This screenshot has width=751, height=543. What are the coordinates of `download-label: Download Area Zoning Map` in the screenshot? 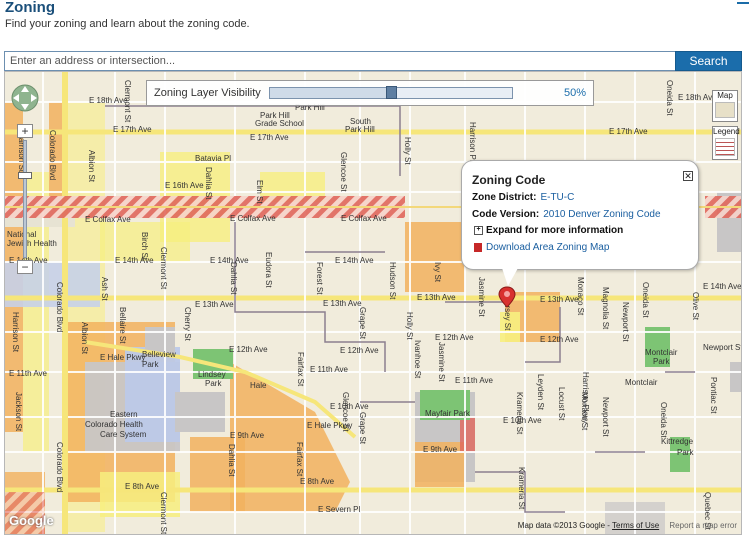 It's located at (548, 247).